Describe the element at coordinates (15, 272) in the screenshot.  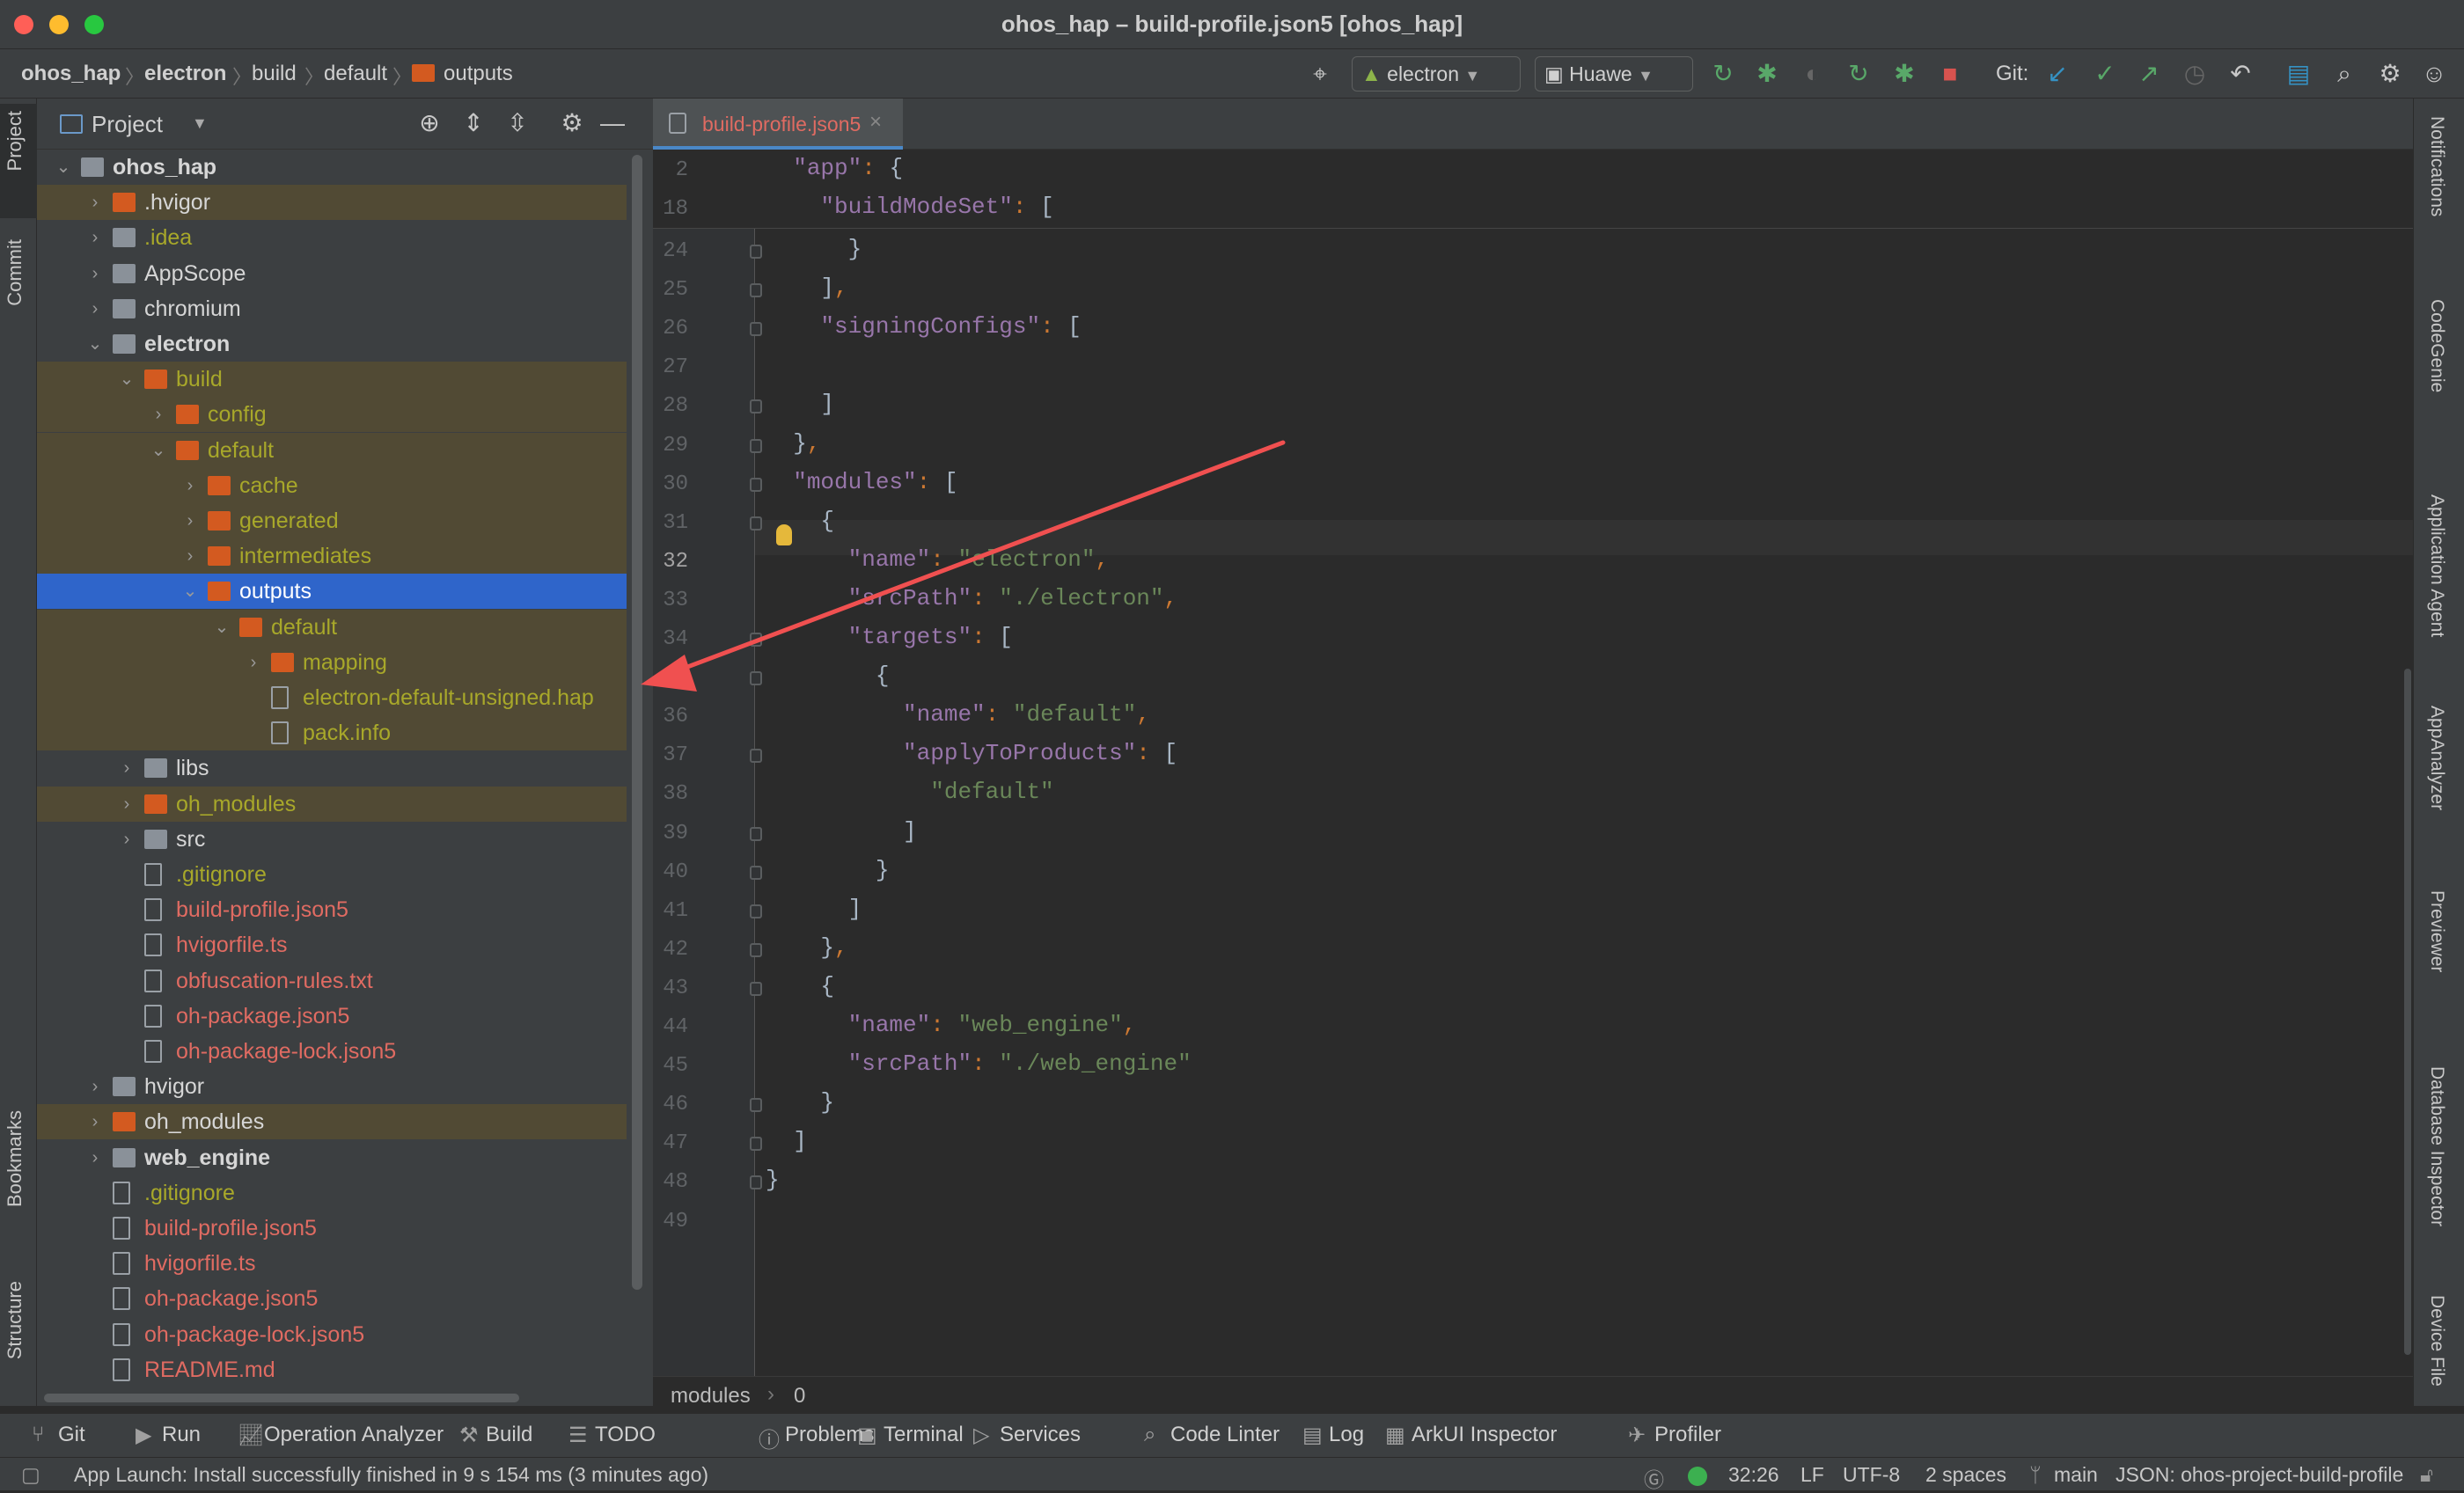
I see `commit-tool-tab: Commit` at that location.